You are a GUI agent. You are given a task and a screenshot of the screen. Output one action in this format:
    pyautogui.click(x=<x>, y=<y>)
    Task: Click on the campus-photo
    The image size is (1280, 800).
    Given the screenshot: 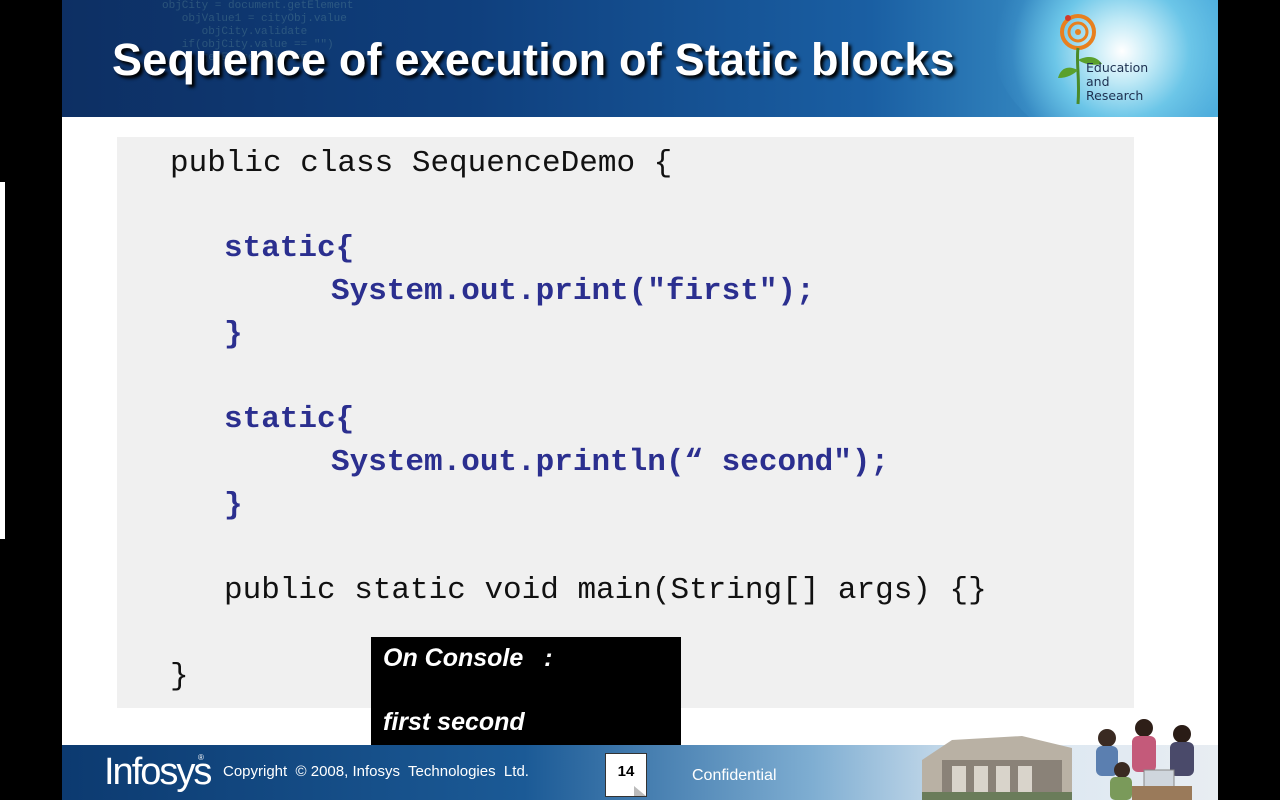 What is the action you would take?
    pyautogui.click(x=1058, y=759)
    